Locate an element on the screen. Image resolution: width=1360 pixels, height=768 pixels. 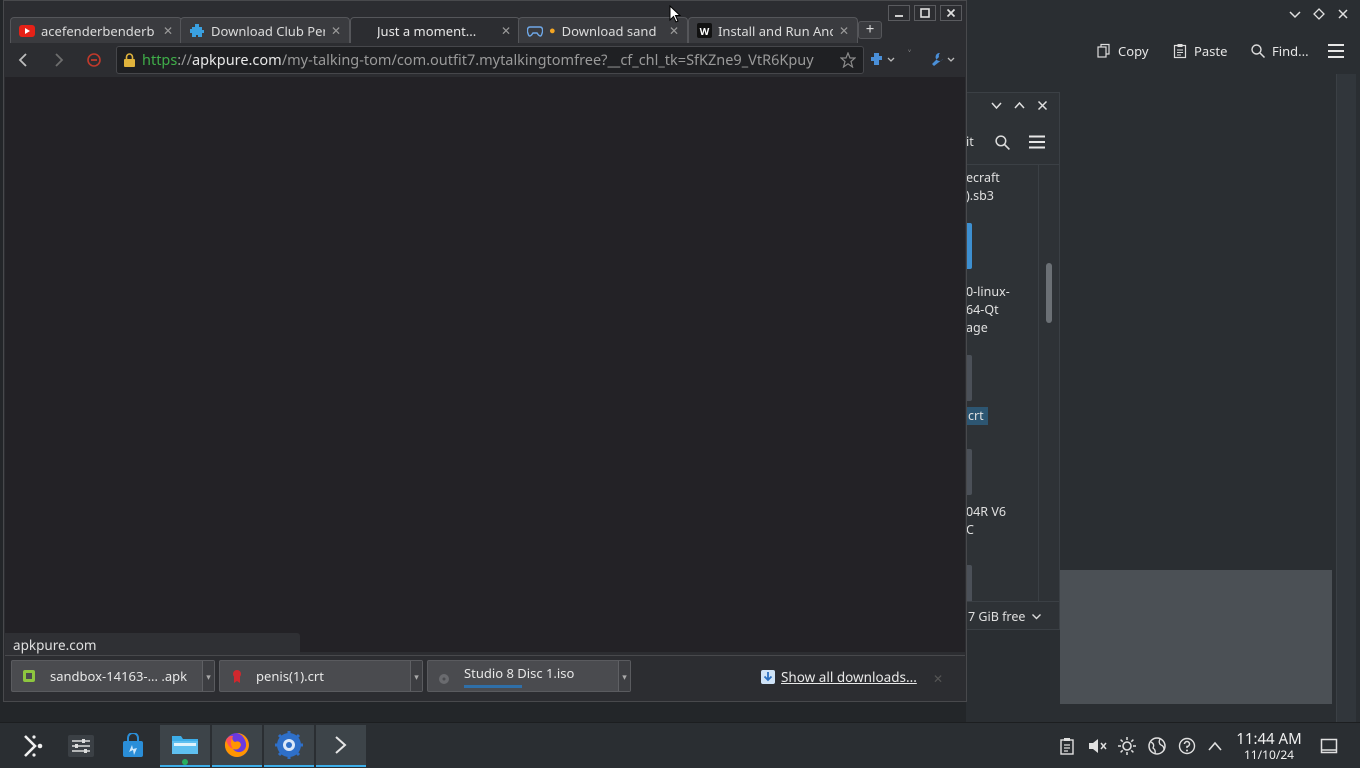
file-view-empty-area is located at coordinates (1196, 637).